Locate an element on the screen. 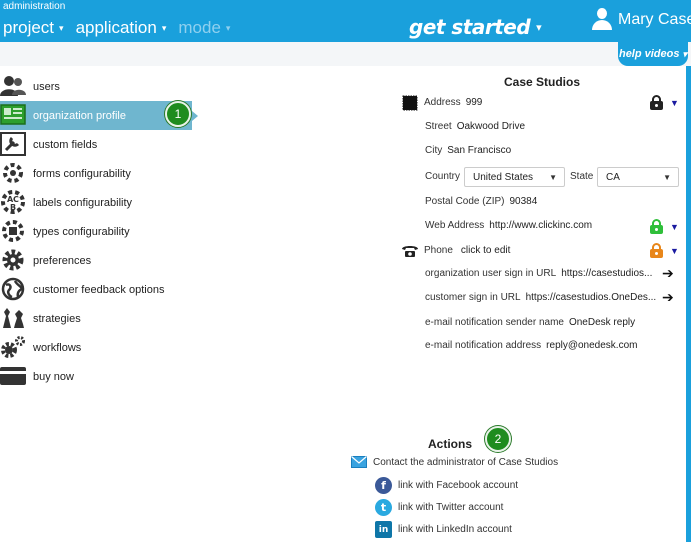  org-url-label: organization user sign in URL is located at coordinates (491, 273).